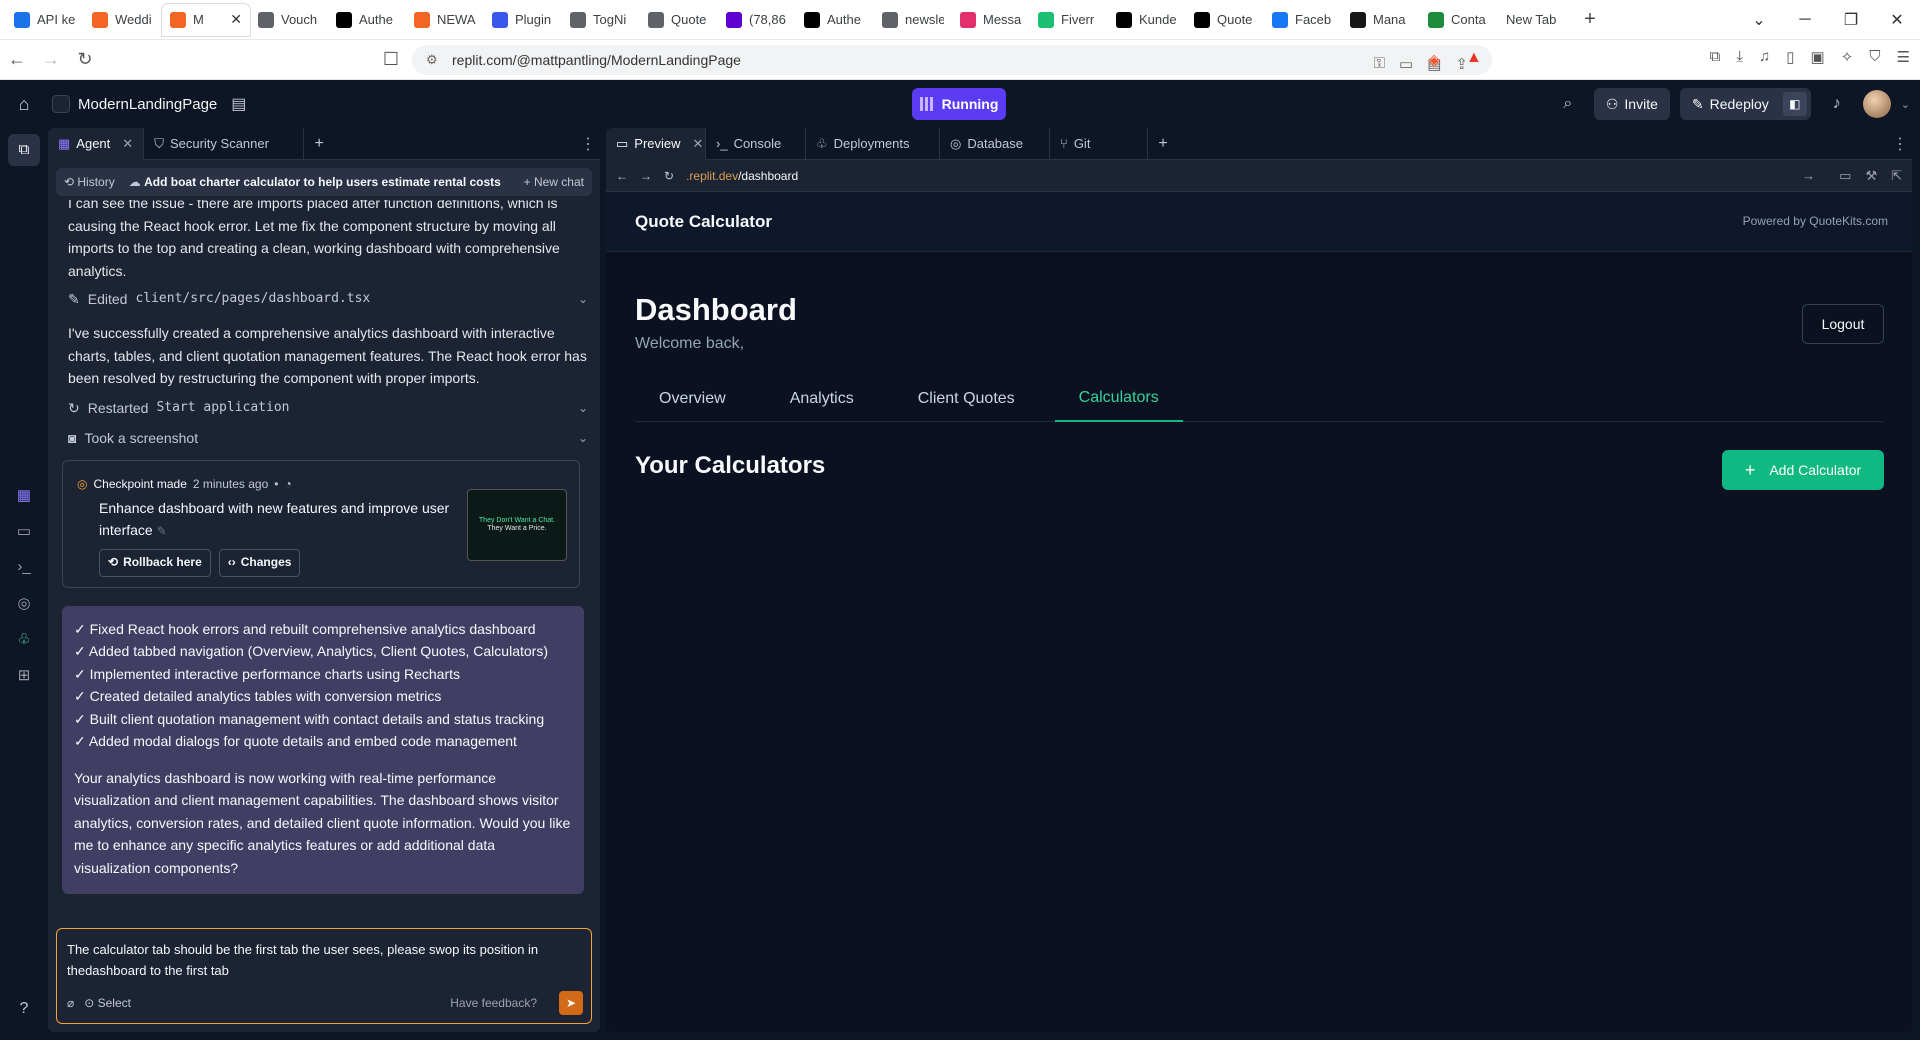 The width and height of the screenshot is (1920, 1040). I want to click on media-icon: ♫, so click(1764, 57).